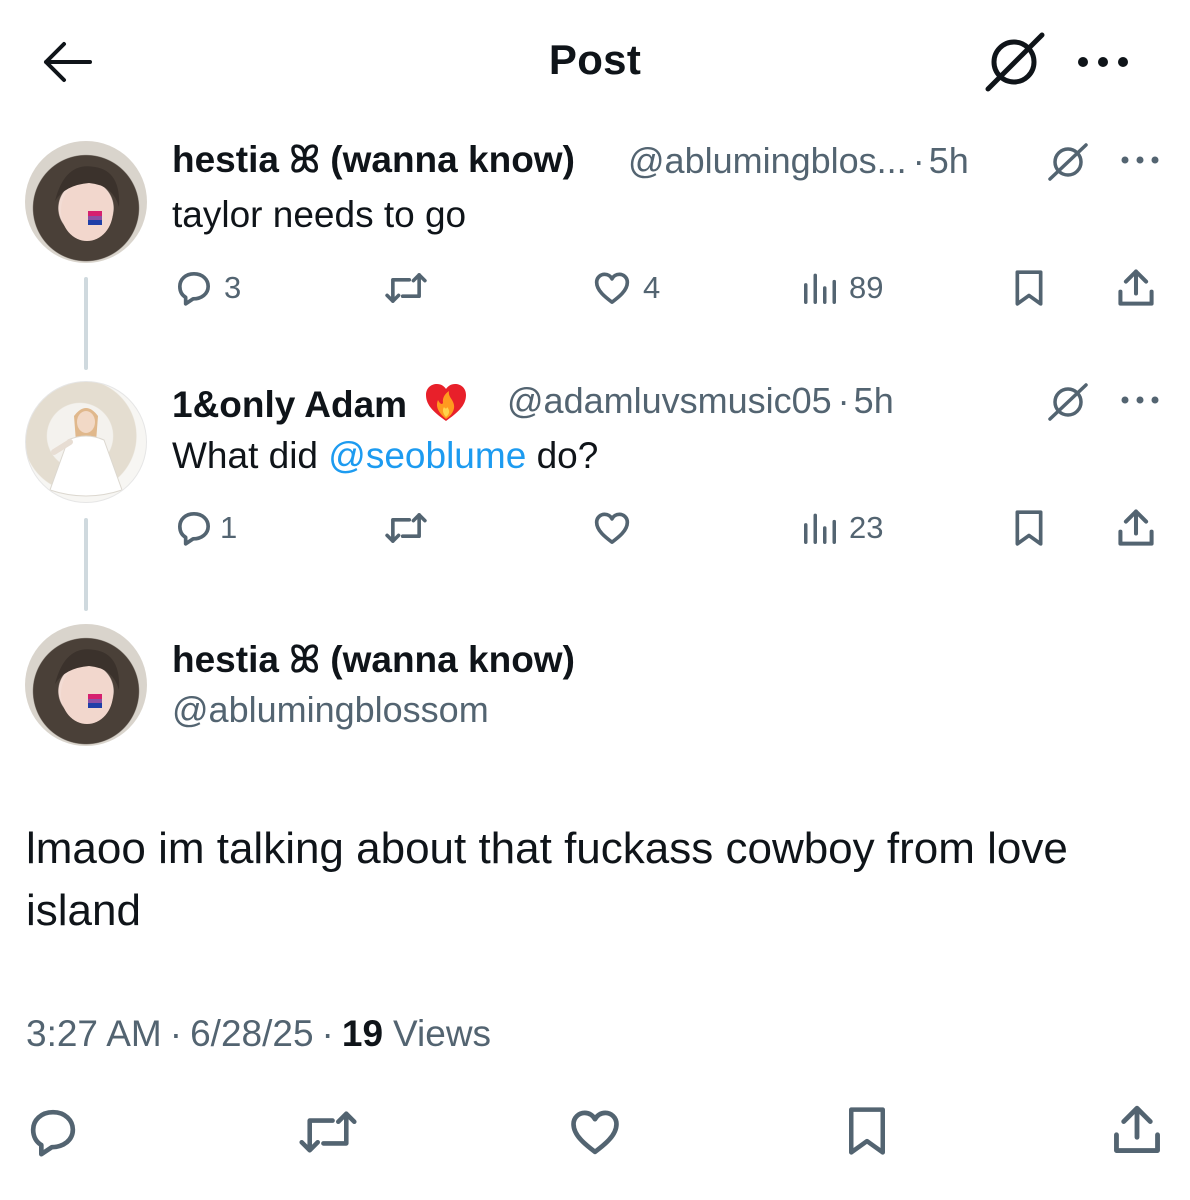 The image size is (1190, 1200). I want to click on display-name: 1&only Adam, so click(320, 402).